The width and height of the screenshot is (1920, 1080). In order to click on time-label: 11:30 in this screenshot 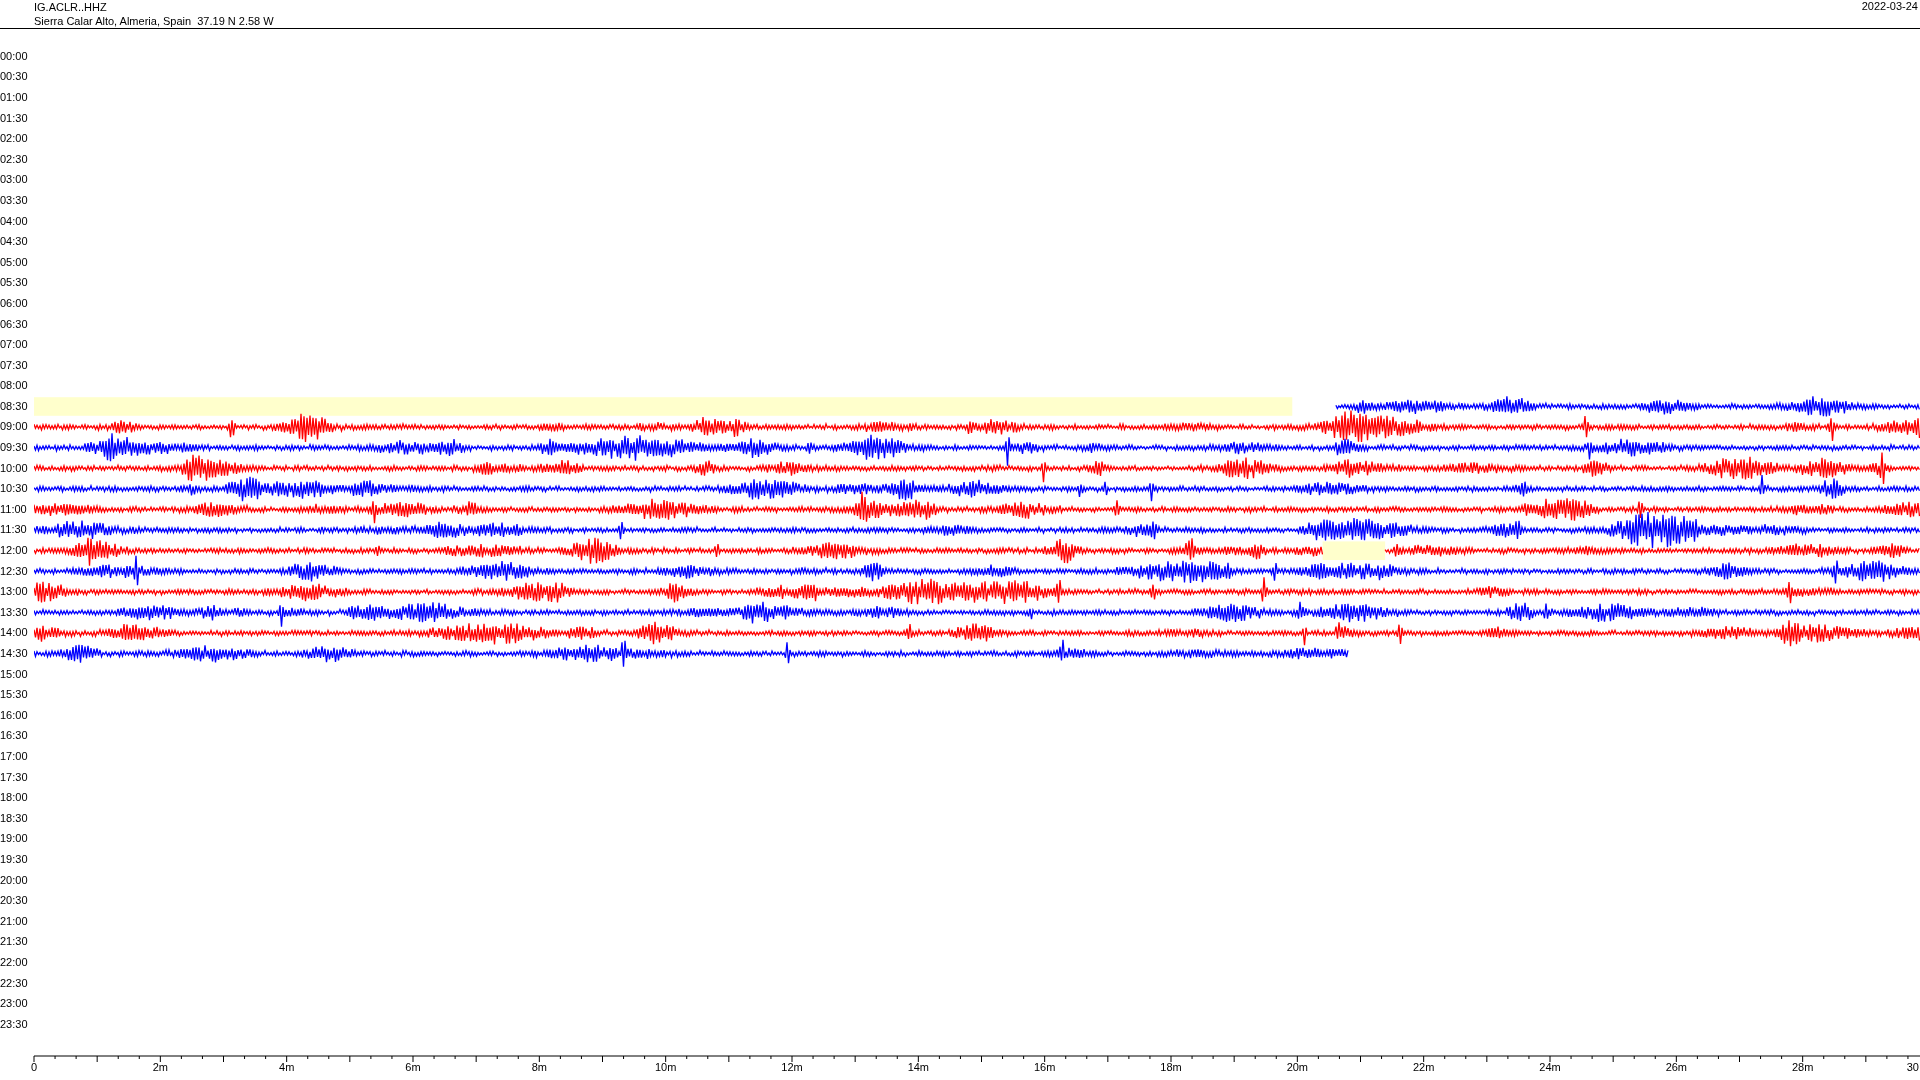, I will do `click(13, 530)`.